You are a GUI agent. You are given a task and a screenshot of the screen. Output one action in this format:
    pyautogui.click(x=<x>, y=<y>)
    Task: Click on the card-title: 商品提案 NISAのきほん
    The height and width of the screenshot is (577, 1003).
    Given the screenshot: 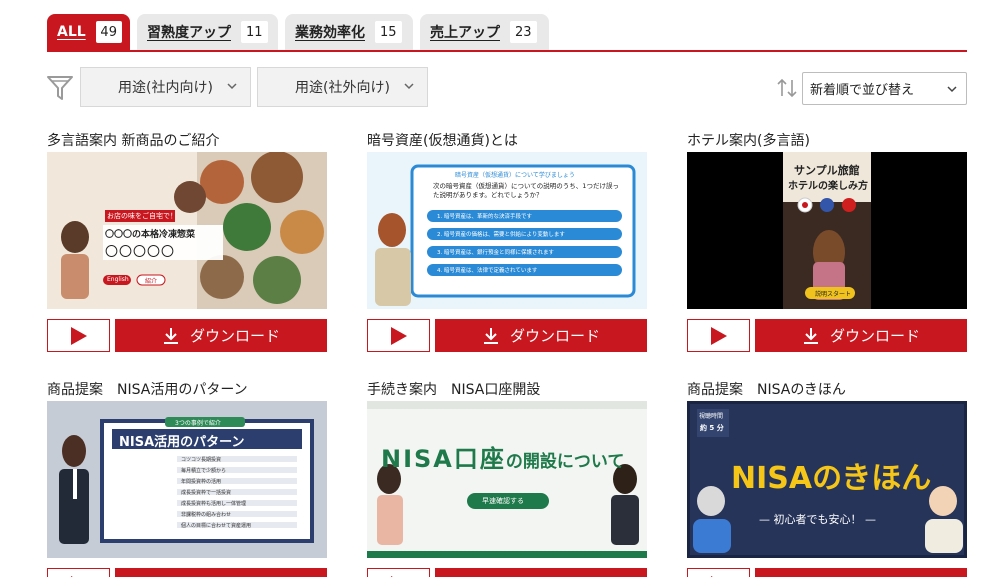 What is the action you would take?
    pyautogui.click(x=766, y=390)
    